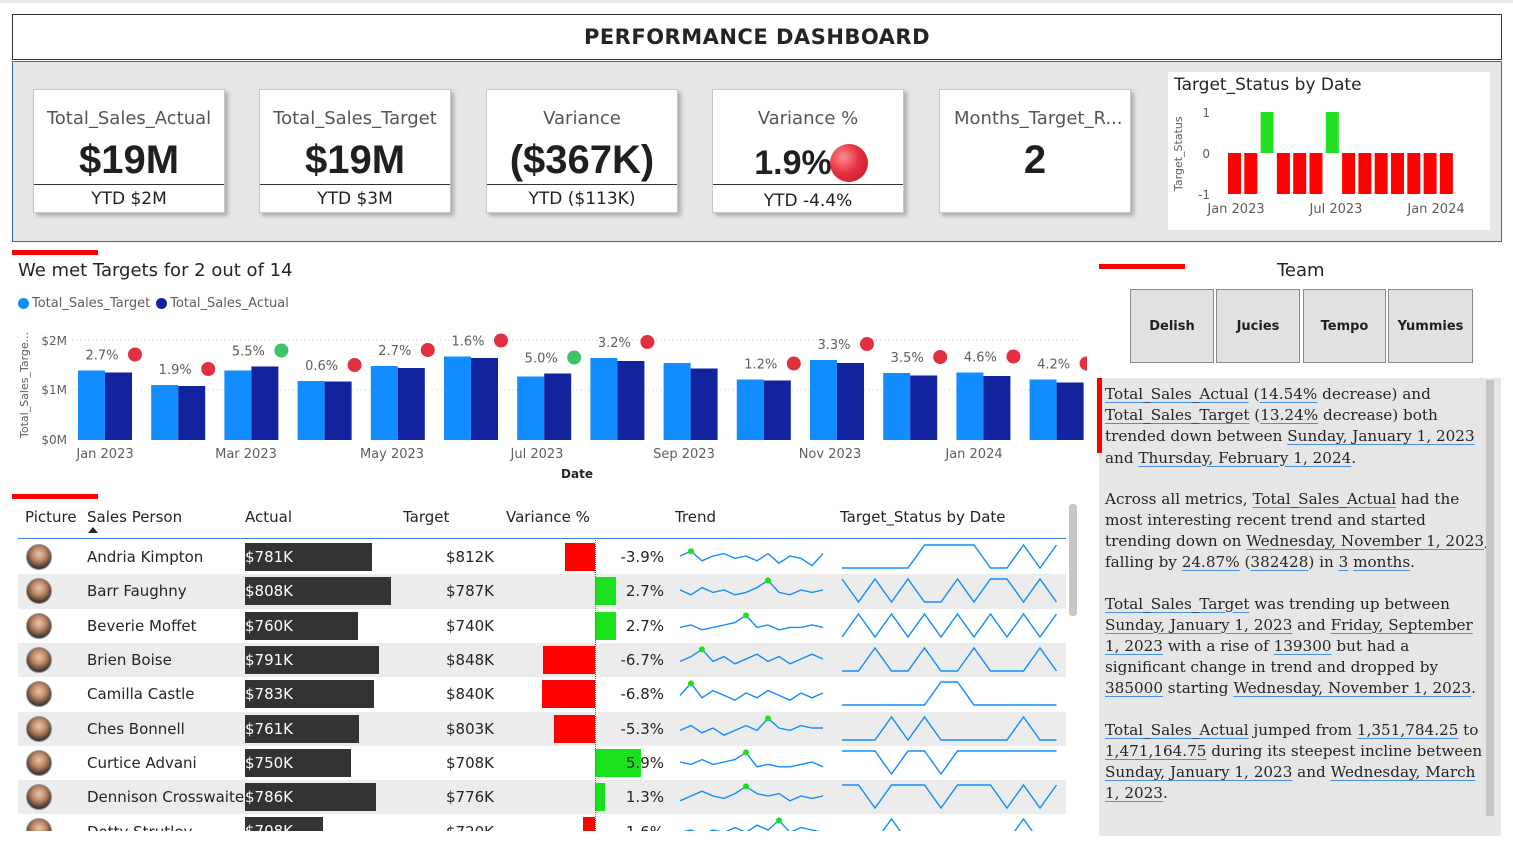 The height and width of the screenshot is (849, 1513). Describe the element at coordinates (542, 557) in the screenshot. I see `table-row: Andria Kimpton $781K $812K -3.9%` at that location.